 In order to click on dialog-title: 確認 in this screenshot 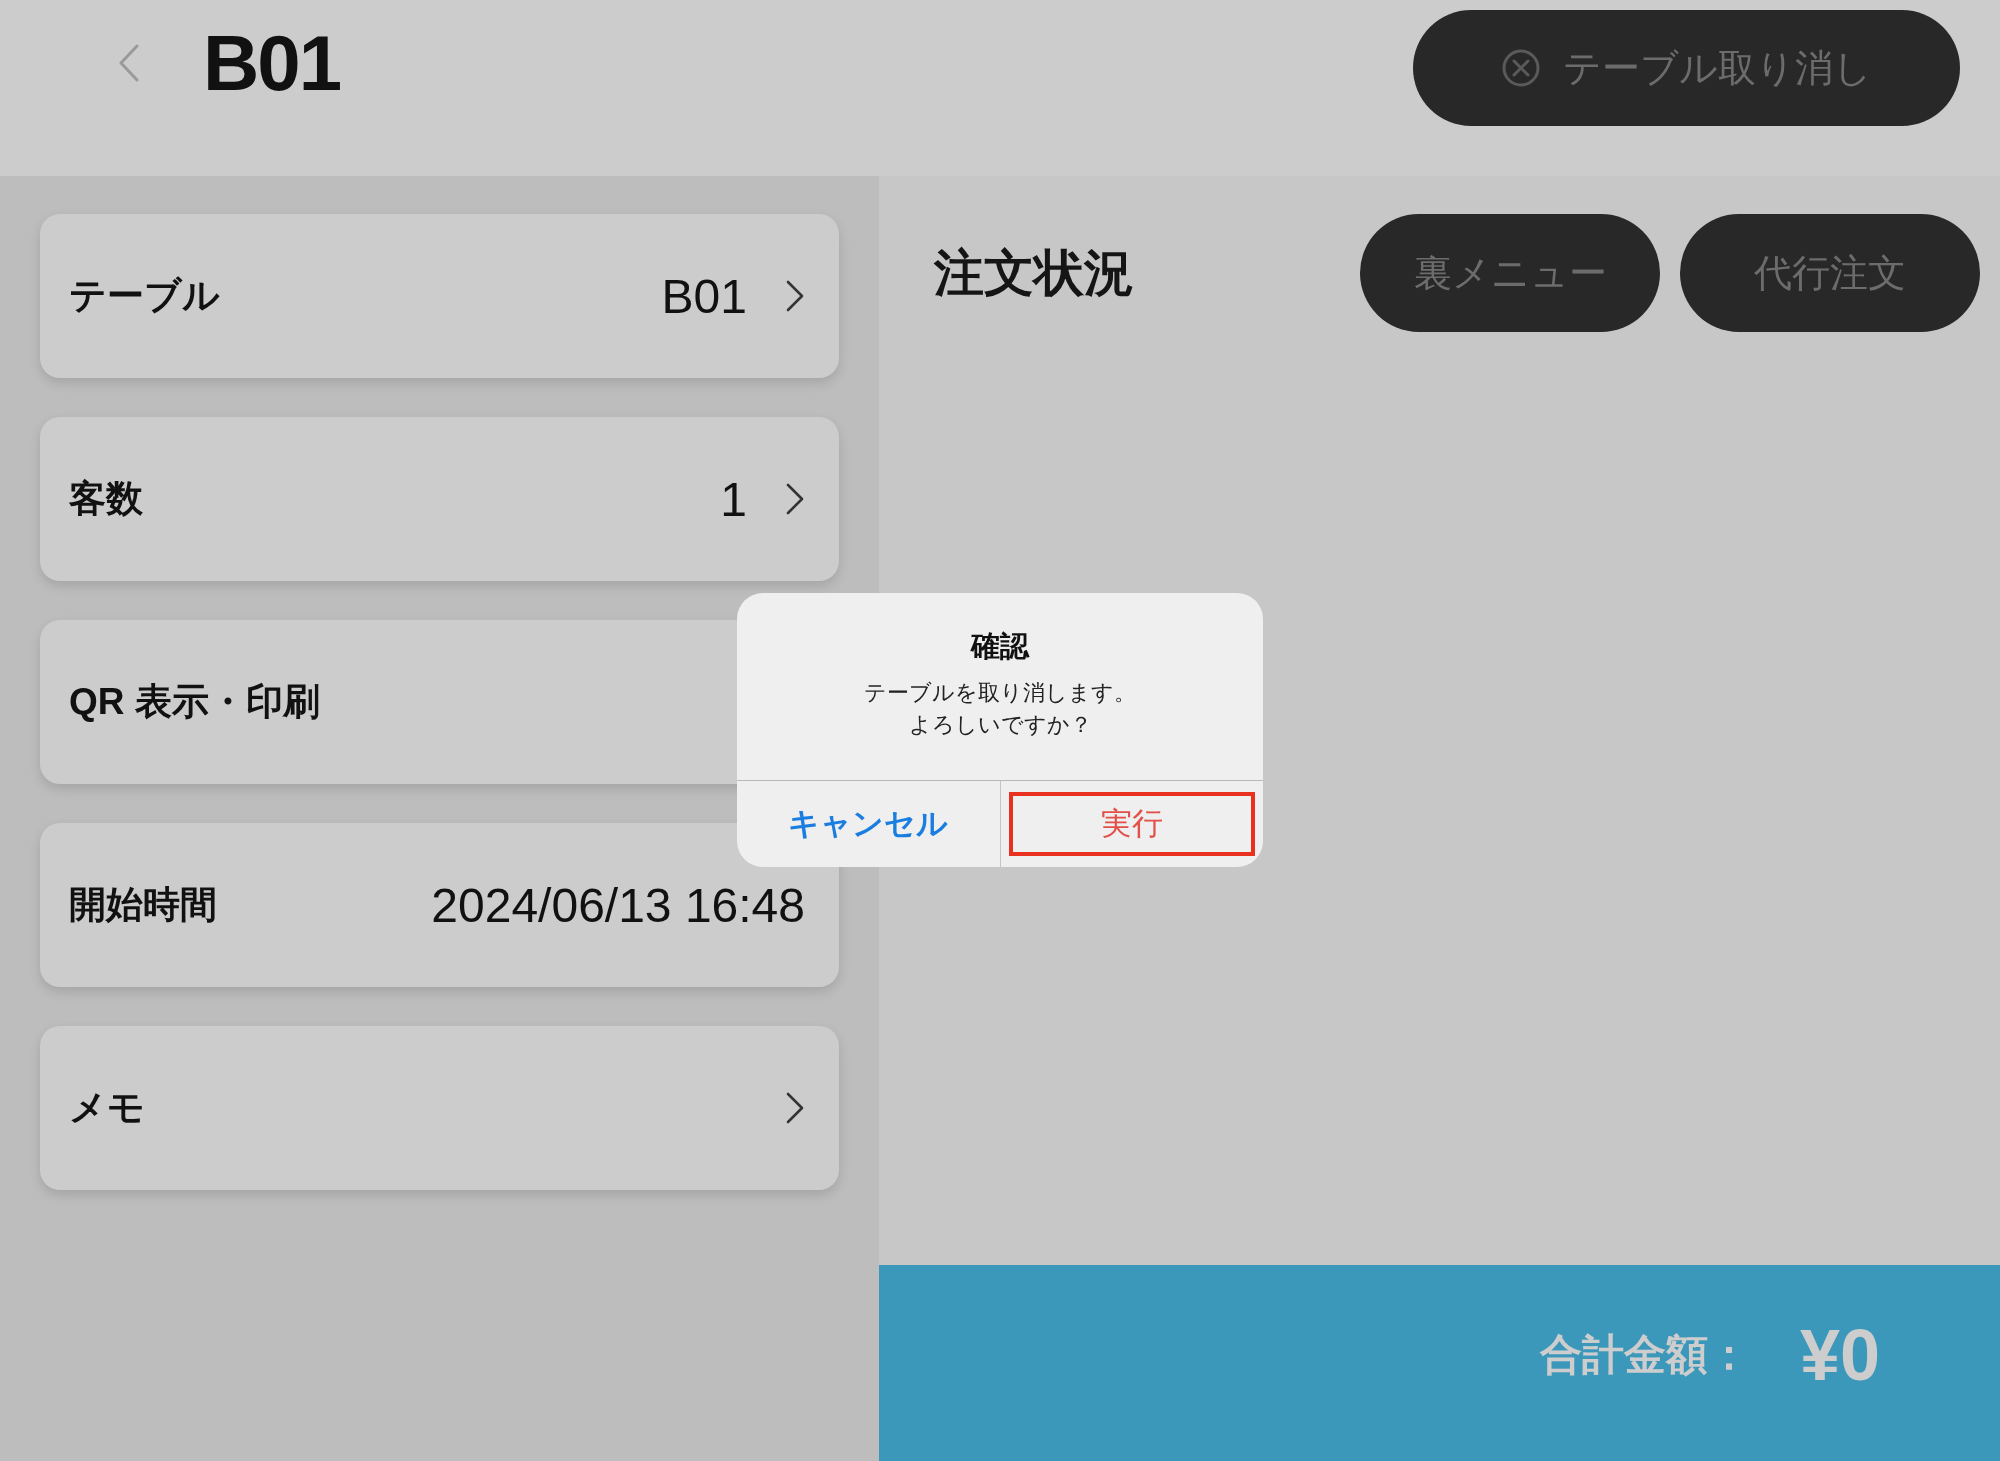, I will do `click(1000, 646)`.